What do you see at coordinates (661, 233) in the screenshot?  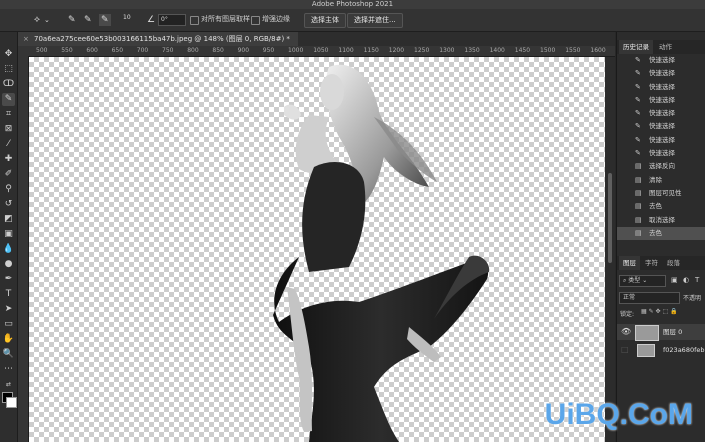 I see `history-item-active: ▤ 去色` at bounding box center [661, 233].